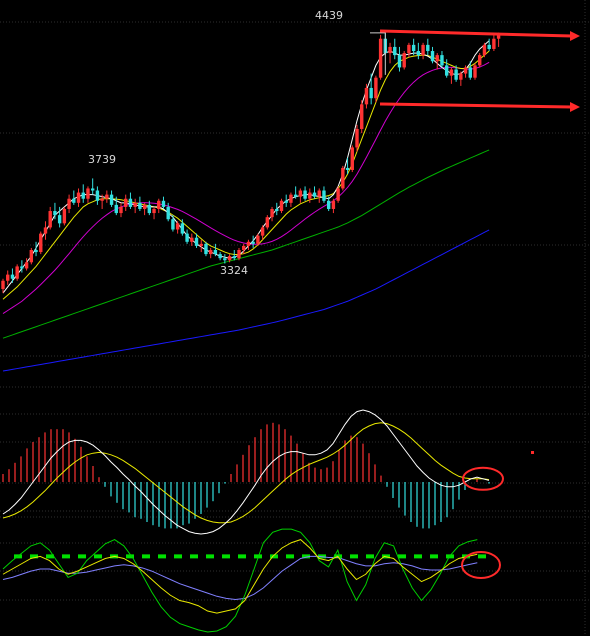 The image size is (590, 636). What do you see at coordinates (532, 452) in the screenshot?
I see `macd-extra-point` at bounding box center [532, 452].